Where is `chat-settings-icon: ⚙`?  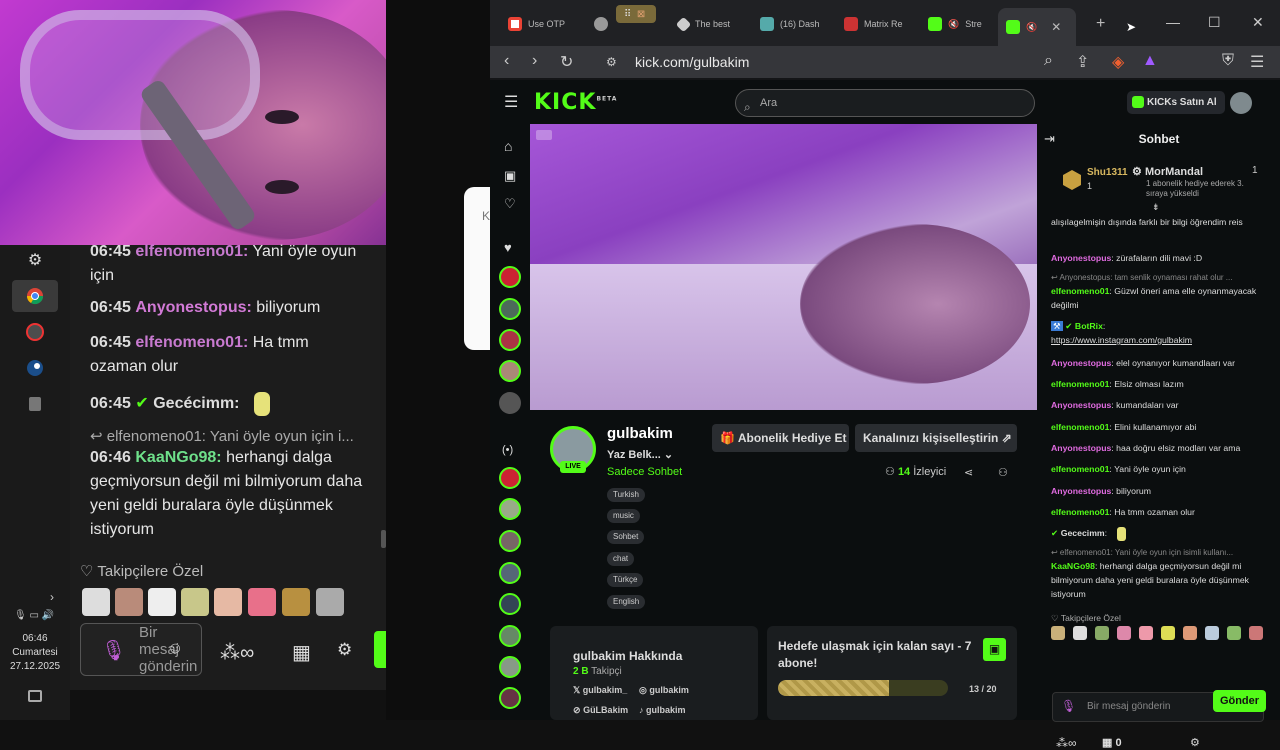
chat-settings-icon: ⚙ is located at coordinates (1195, 742).